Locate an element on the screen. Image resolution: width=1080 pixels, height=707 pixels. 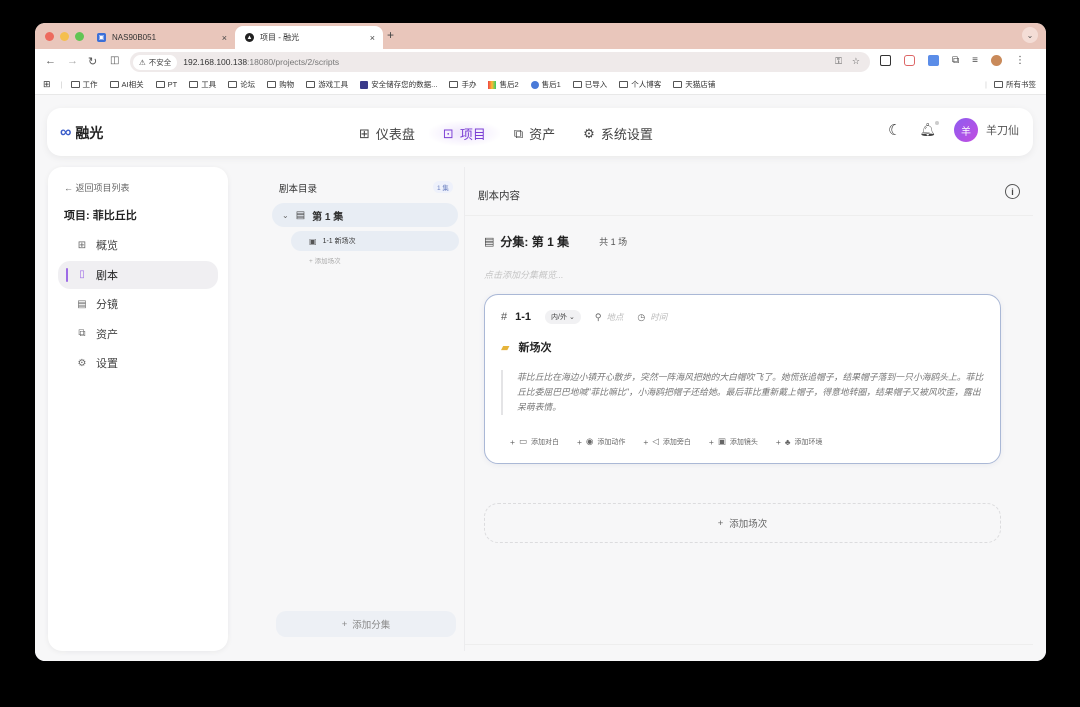
add-action-button: + ◉ 添加动作 is located at coordinates (601, 441).